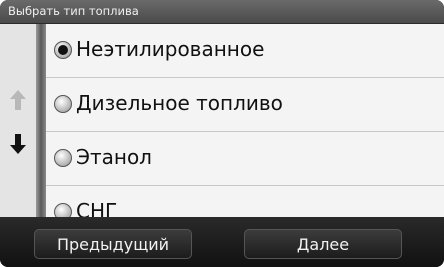 The height and width of the screenshot is (267, 444). I want to click on list-divider, so click(41, 120).